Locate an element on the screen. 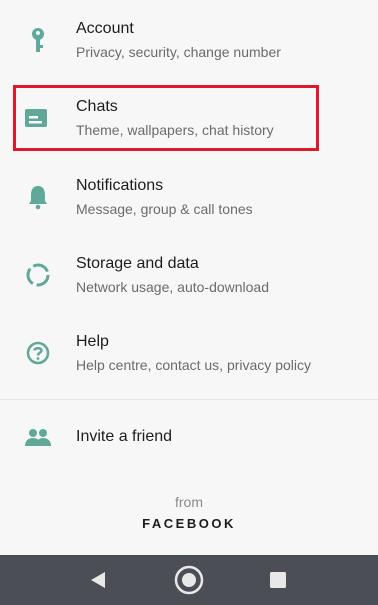  people-icon is located at coordinates (38, 438).